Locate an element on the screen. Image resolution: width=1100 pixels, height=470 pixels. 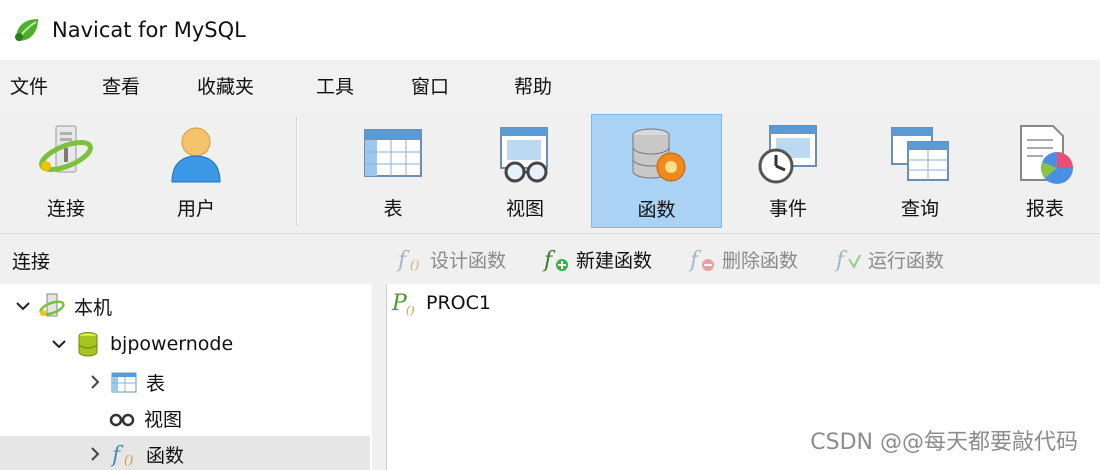
toolbar-table-button: 表 is located at coordinates (393, 171).